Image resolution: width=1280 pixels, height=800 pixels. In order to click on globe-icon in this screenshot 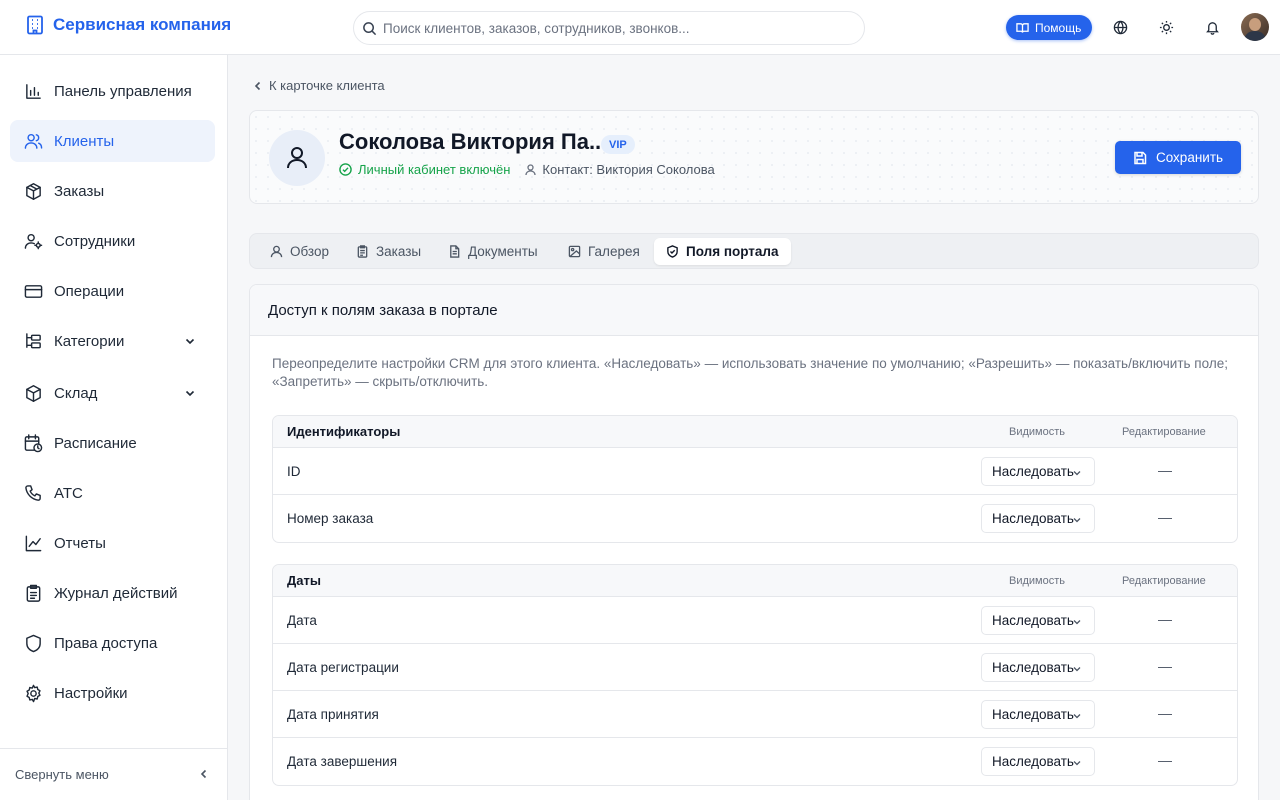, I will do `click(1120, 27)`.